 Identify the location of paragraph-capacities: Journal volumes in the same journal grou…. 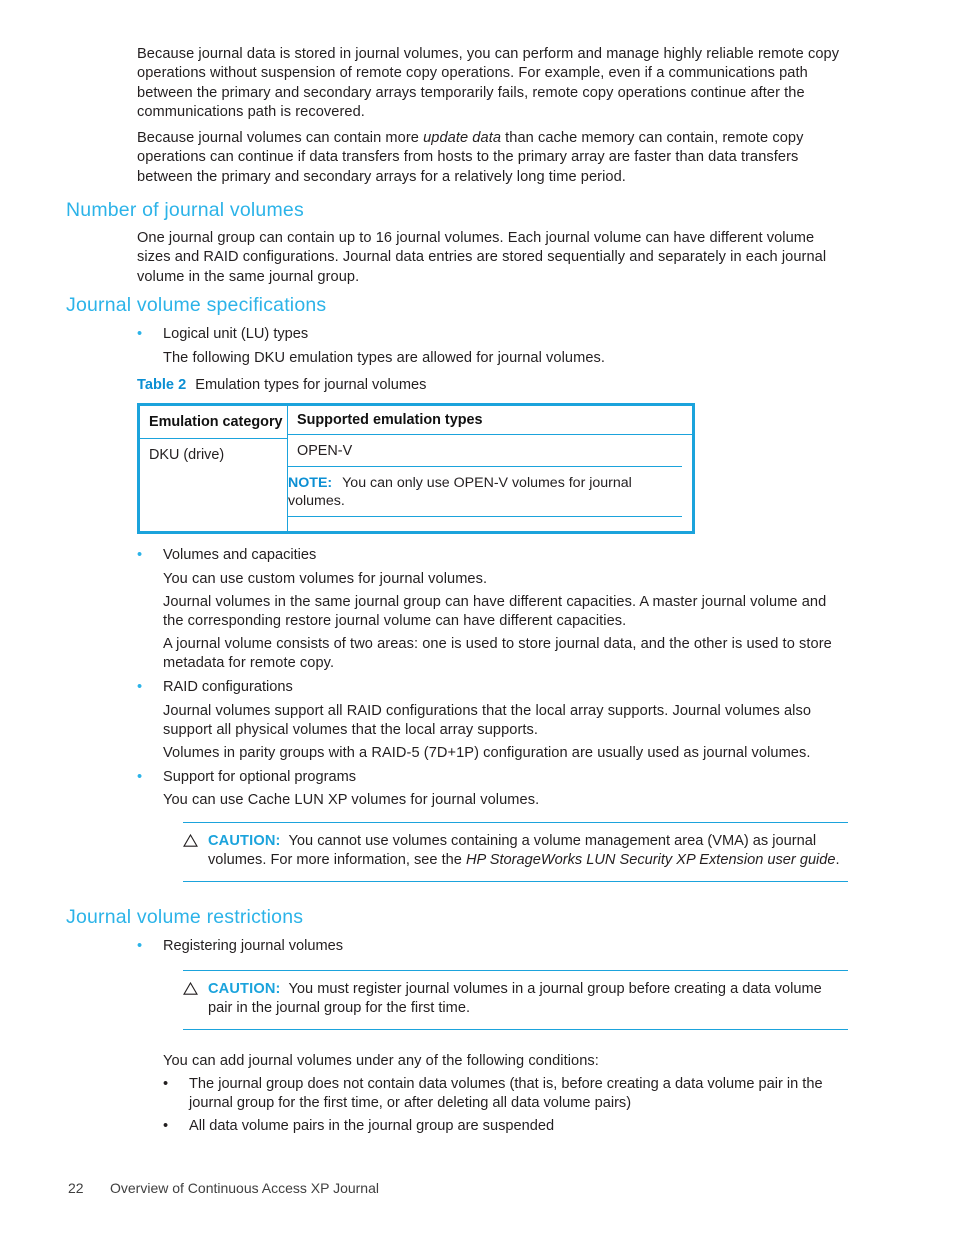
(495, 612).